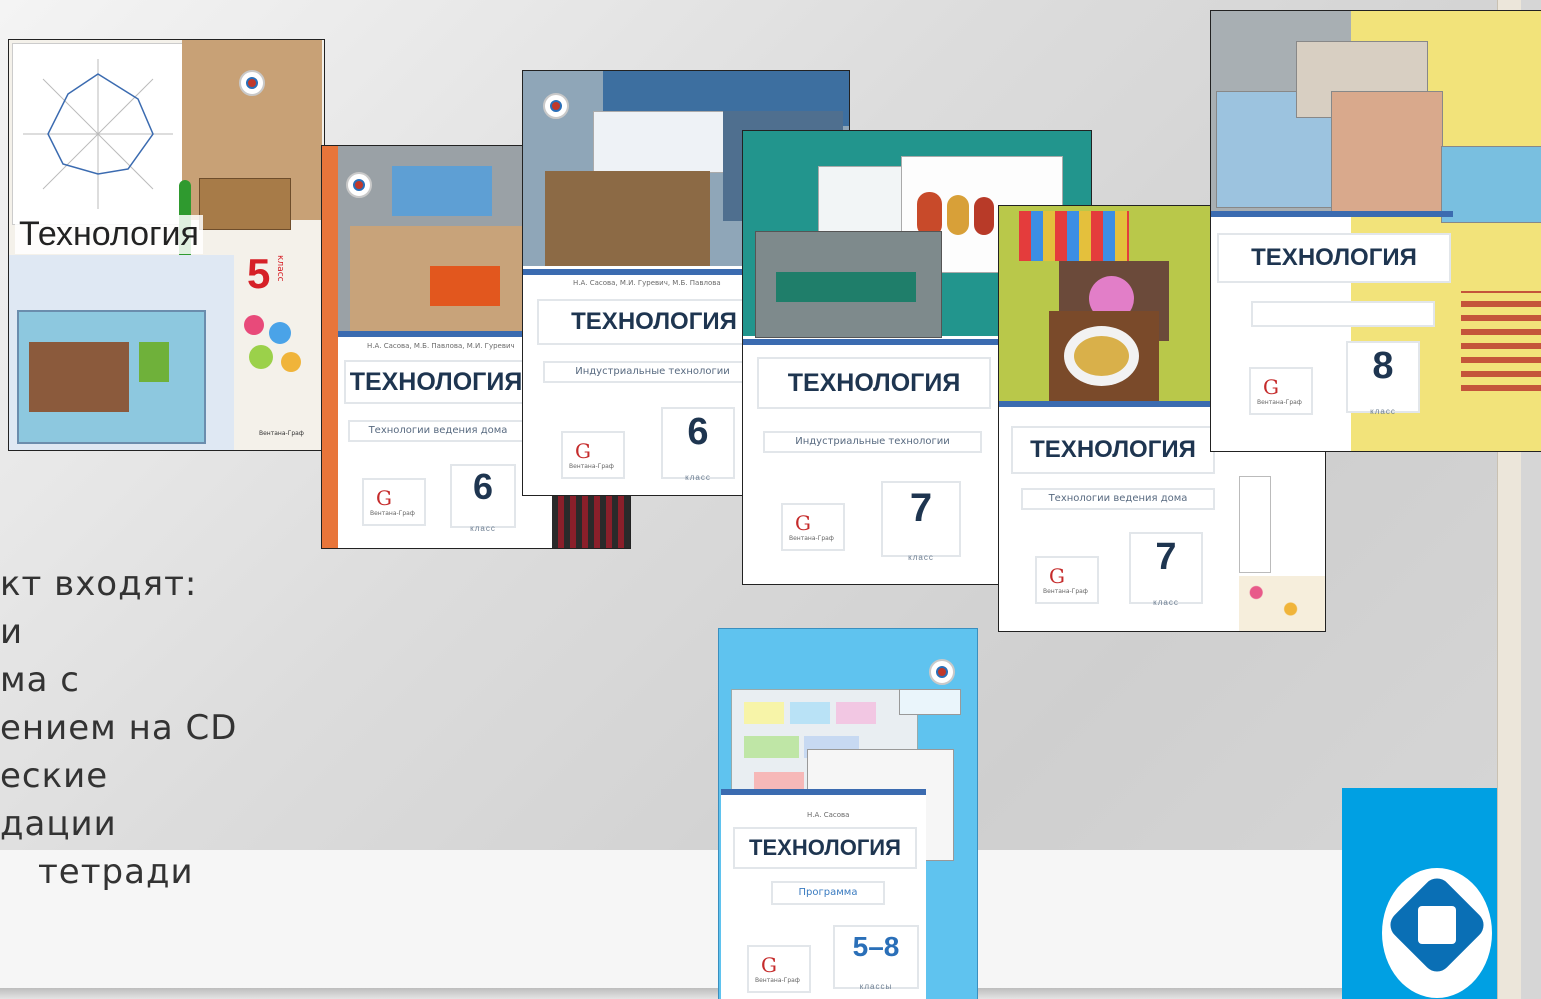 The width and height of the screenshot is (1541, 999). I want to click on bullet-item: ением на CD, so click(119, 728).